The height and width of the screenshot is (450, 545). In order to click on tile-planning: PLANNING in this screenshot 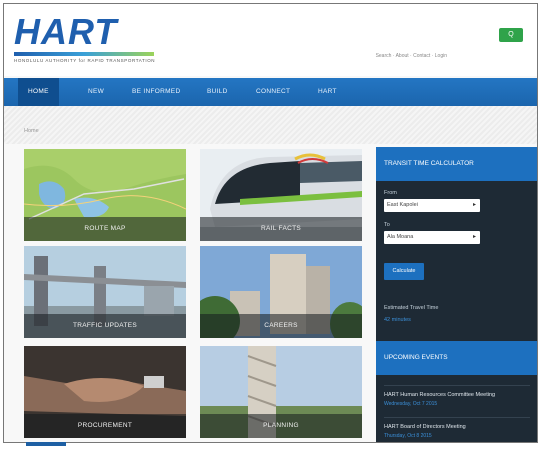, I will do `click(281, 392)`.